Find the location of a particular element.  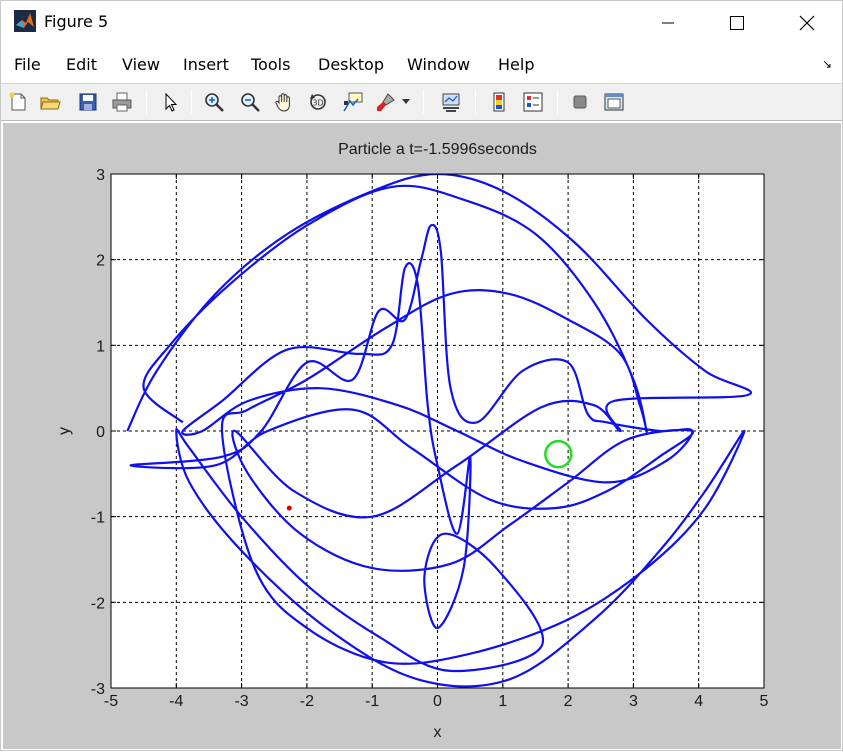

x-tick-label: 0 is located at coordinates (437, 701).